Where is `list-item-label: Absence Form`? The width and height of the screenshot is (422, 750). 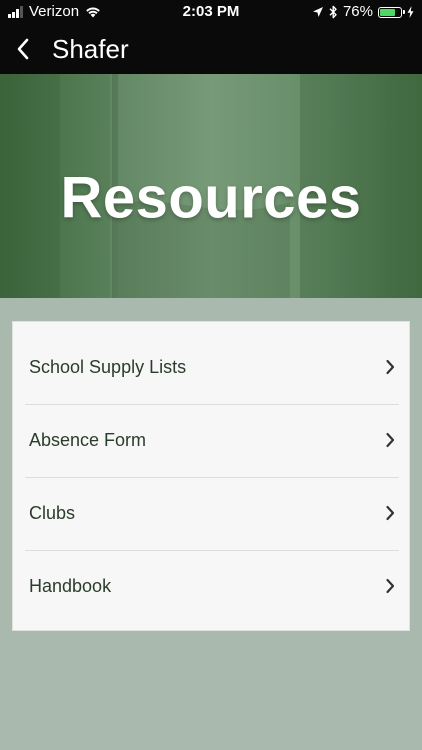 list-item-label: Absence Form is located at coordinates (88, 440).